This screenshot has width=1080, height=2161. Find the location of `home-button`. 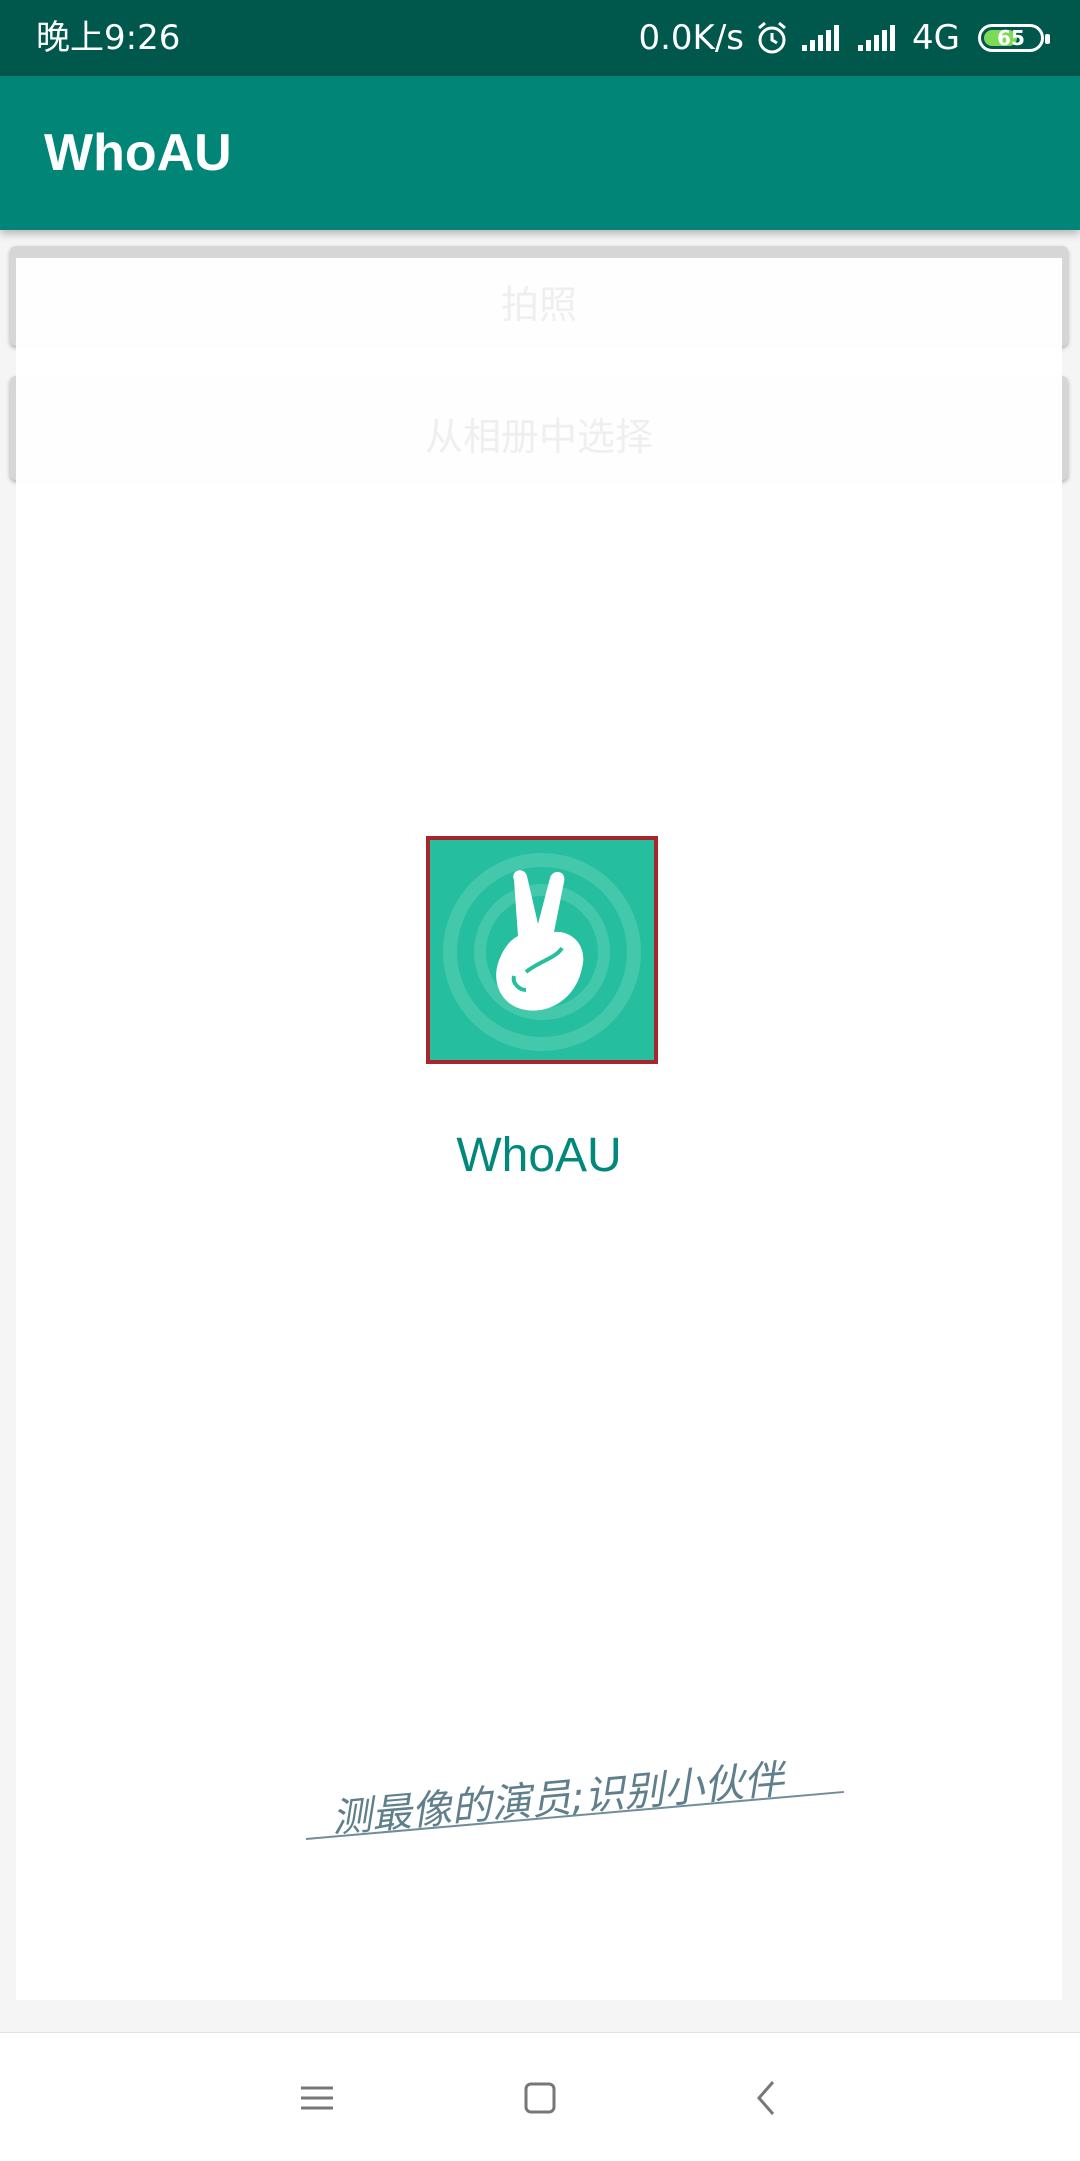

home-button is located at coordinates (540, 2098).